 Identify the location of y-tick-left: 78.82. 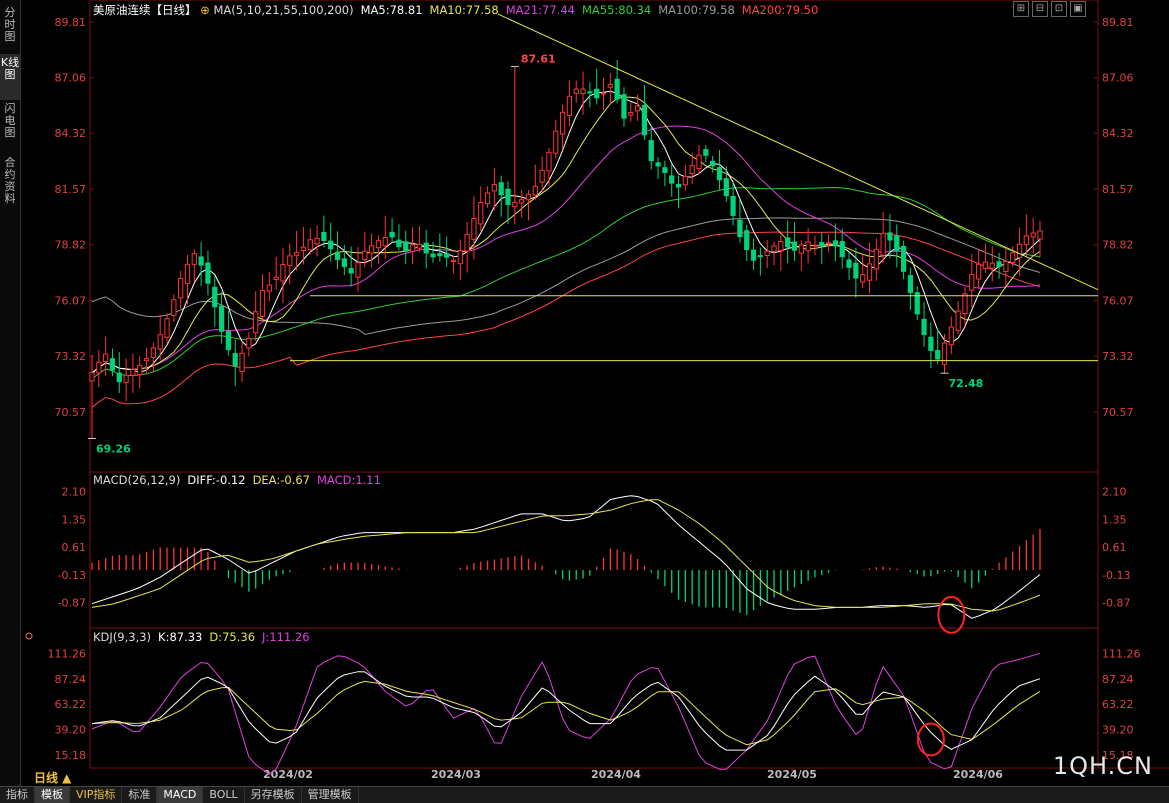
(71, 245).